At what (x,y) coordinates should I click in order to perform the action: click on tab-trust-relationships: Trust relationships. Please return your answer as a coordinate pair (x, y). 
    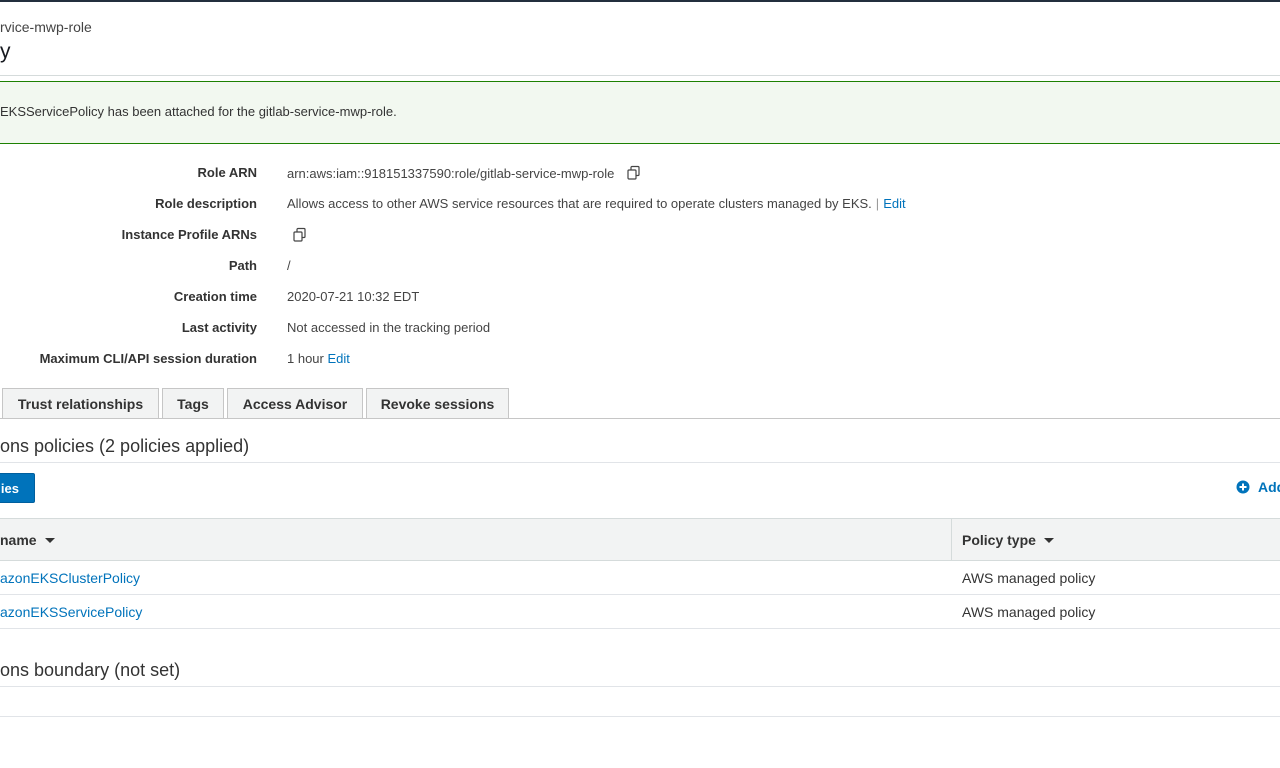
    Looking at the image, I should click on (80, 403).